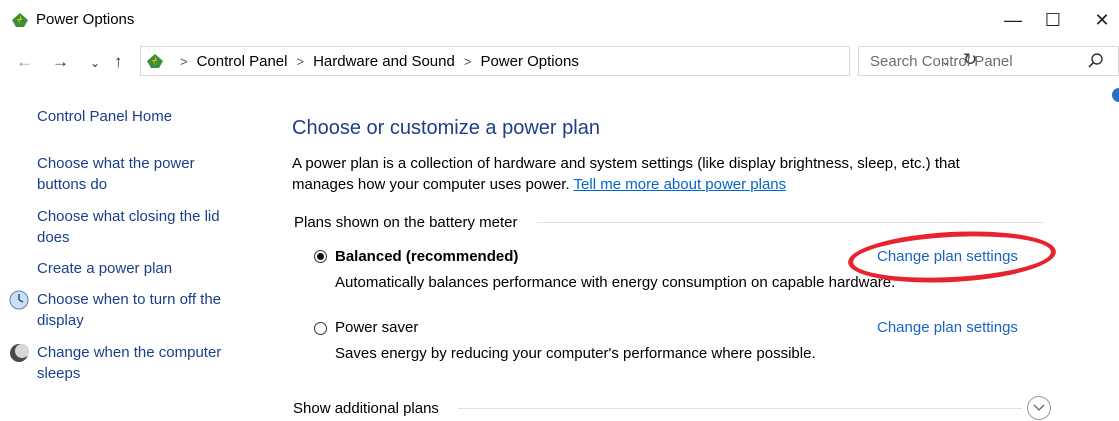 The image size is (1119, 421). I want to click on show-additional-plans-label: Show additional plans, so click(366, 408).